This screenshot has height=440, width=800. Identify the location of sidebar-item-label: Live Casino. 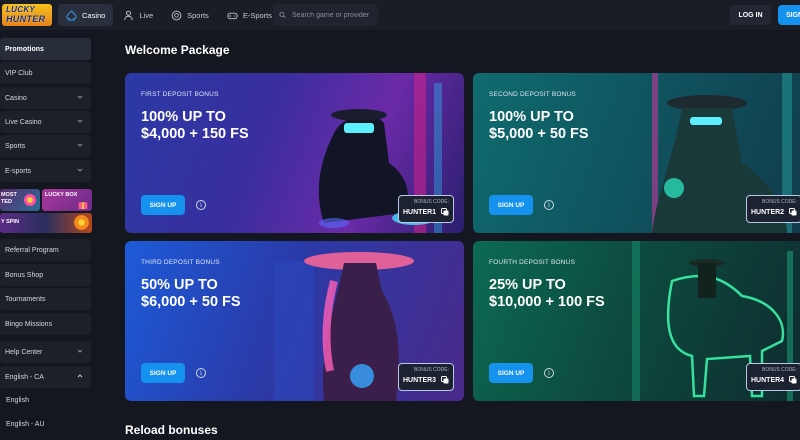
(23, 122).